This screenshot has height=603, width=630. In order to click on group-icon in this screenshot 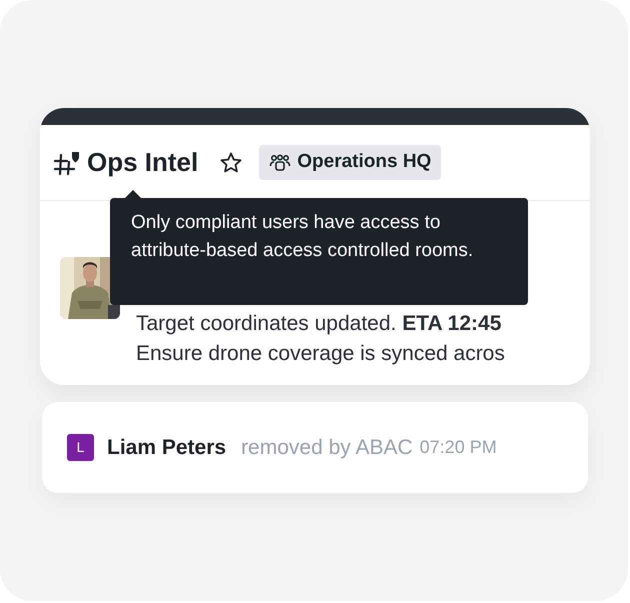, I will do `click(280, 163)`.